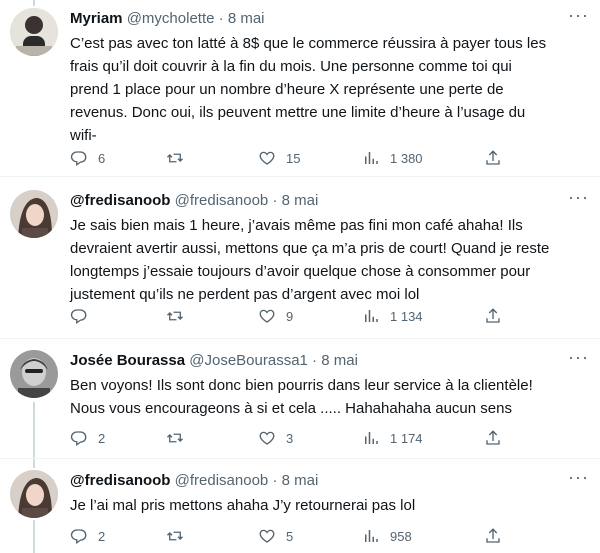 Image resolution: width=600 pixels, height=553 pixels. Describe the element at coordinates (387, 536) in the screenshot. I see `views-button: 958` at that location.